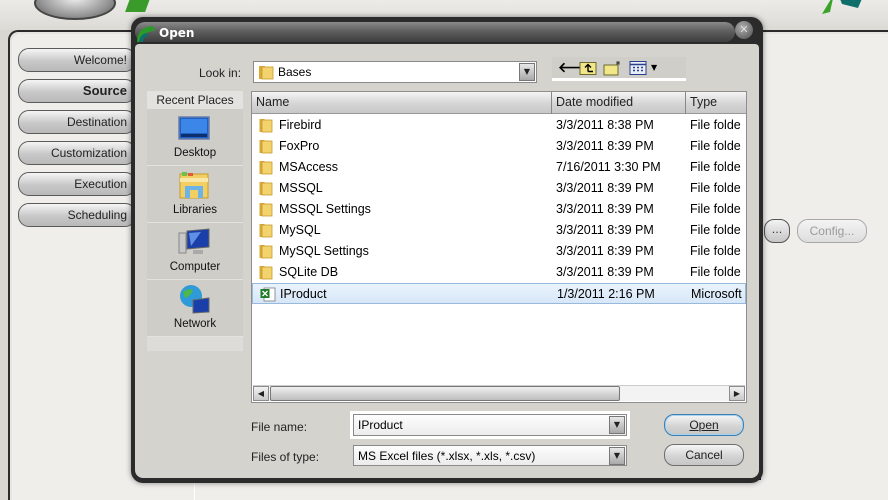 The width and height of the screenshot is (888, 500). I want to click on open-button-label: Open, so click(704, 425).